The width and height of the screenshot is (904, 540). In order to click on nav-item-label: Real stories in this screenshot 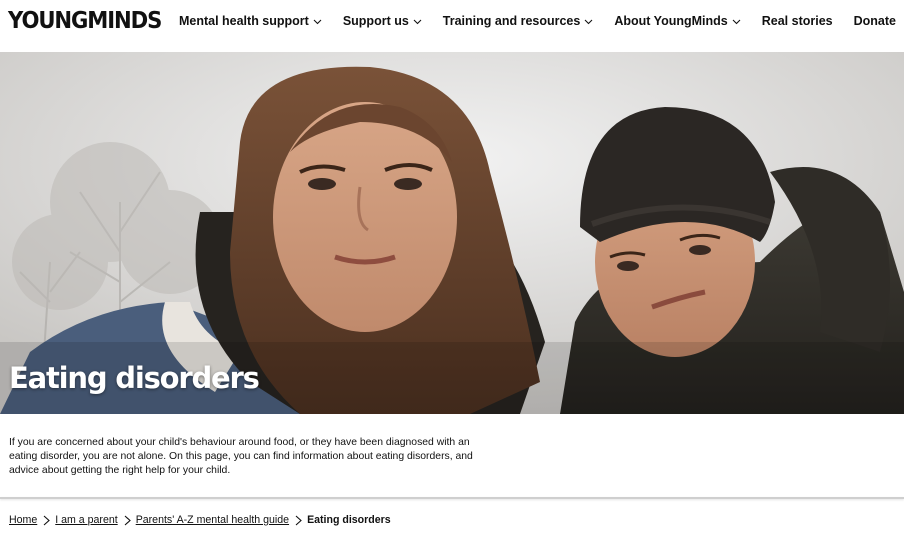, I will do `click(797, 21)`.